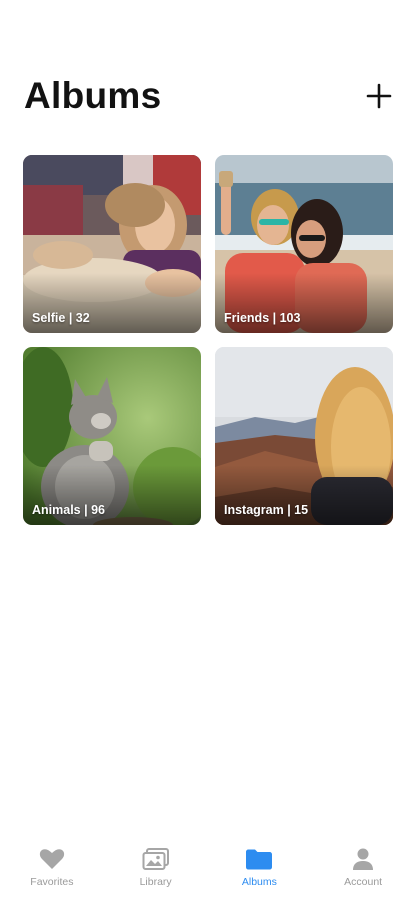 The image size is (415, 900). I want to click on bottom-tab-bar: Favorites Library Albums Account, so click(207, 869).